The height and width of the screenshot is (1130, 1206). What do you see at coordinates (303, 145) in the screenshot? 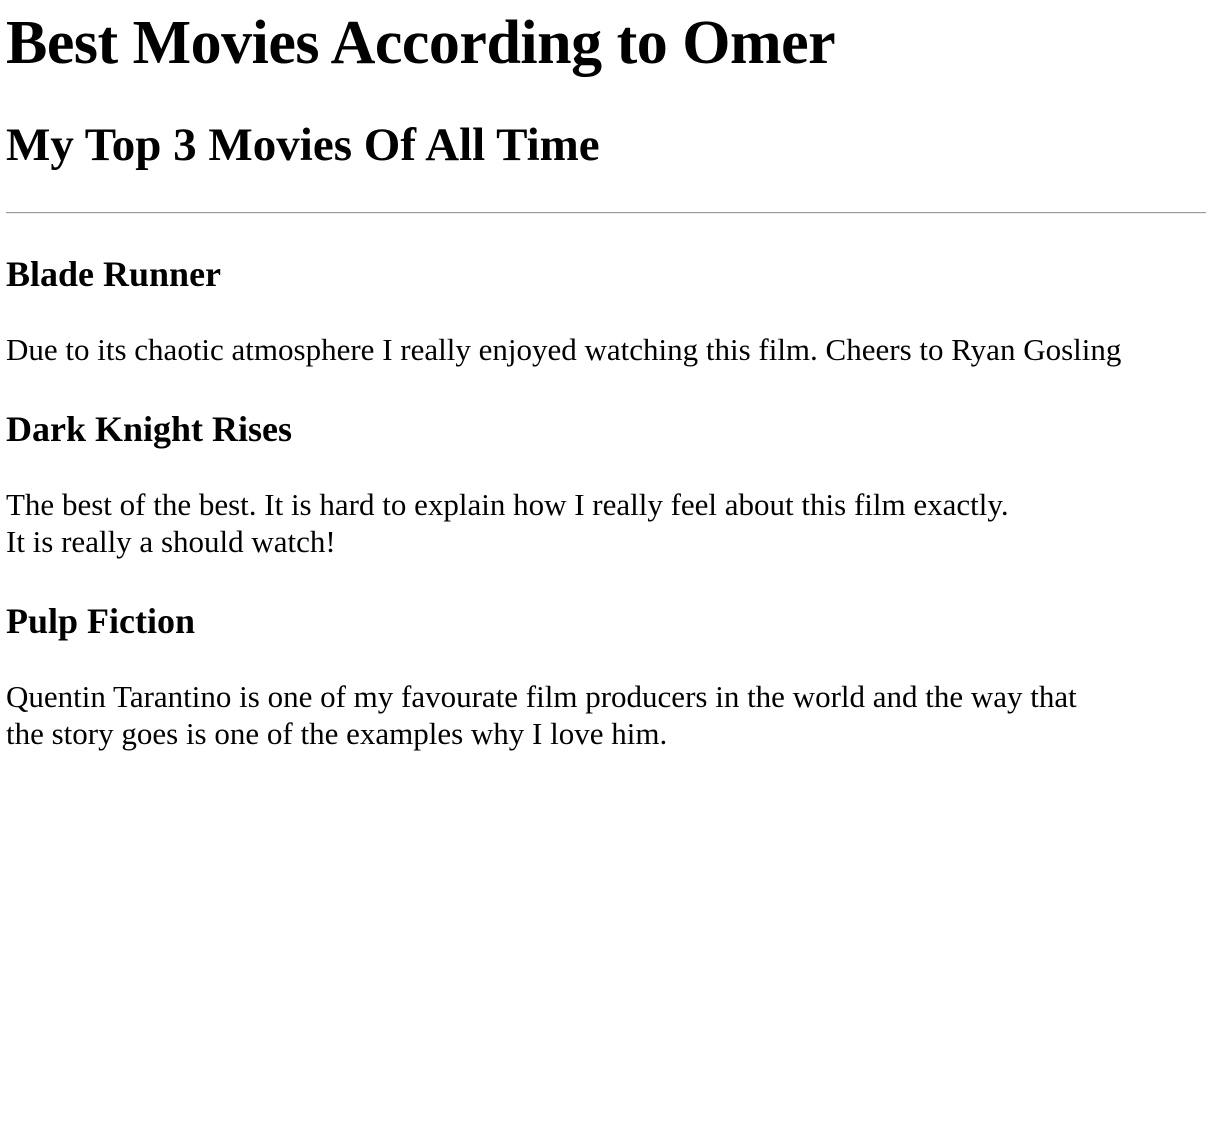
I see `page-subtitle: My Top 3 Movies Of All Time` at bounding box center [303, 145].